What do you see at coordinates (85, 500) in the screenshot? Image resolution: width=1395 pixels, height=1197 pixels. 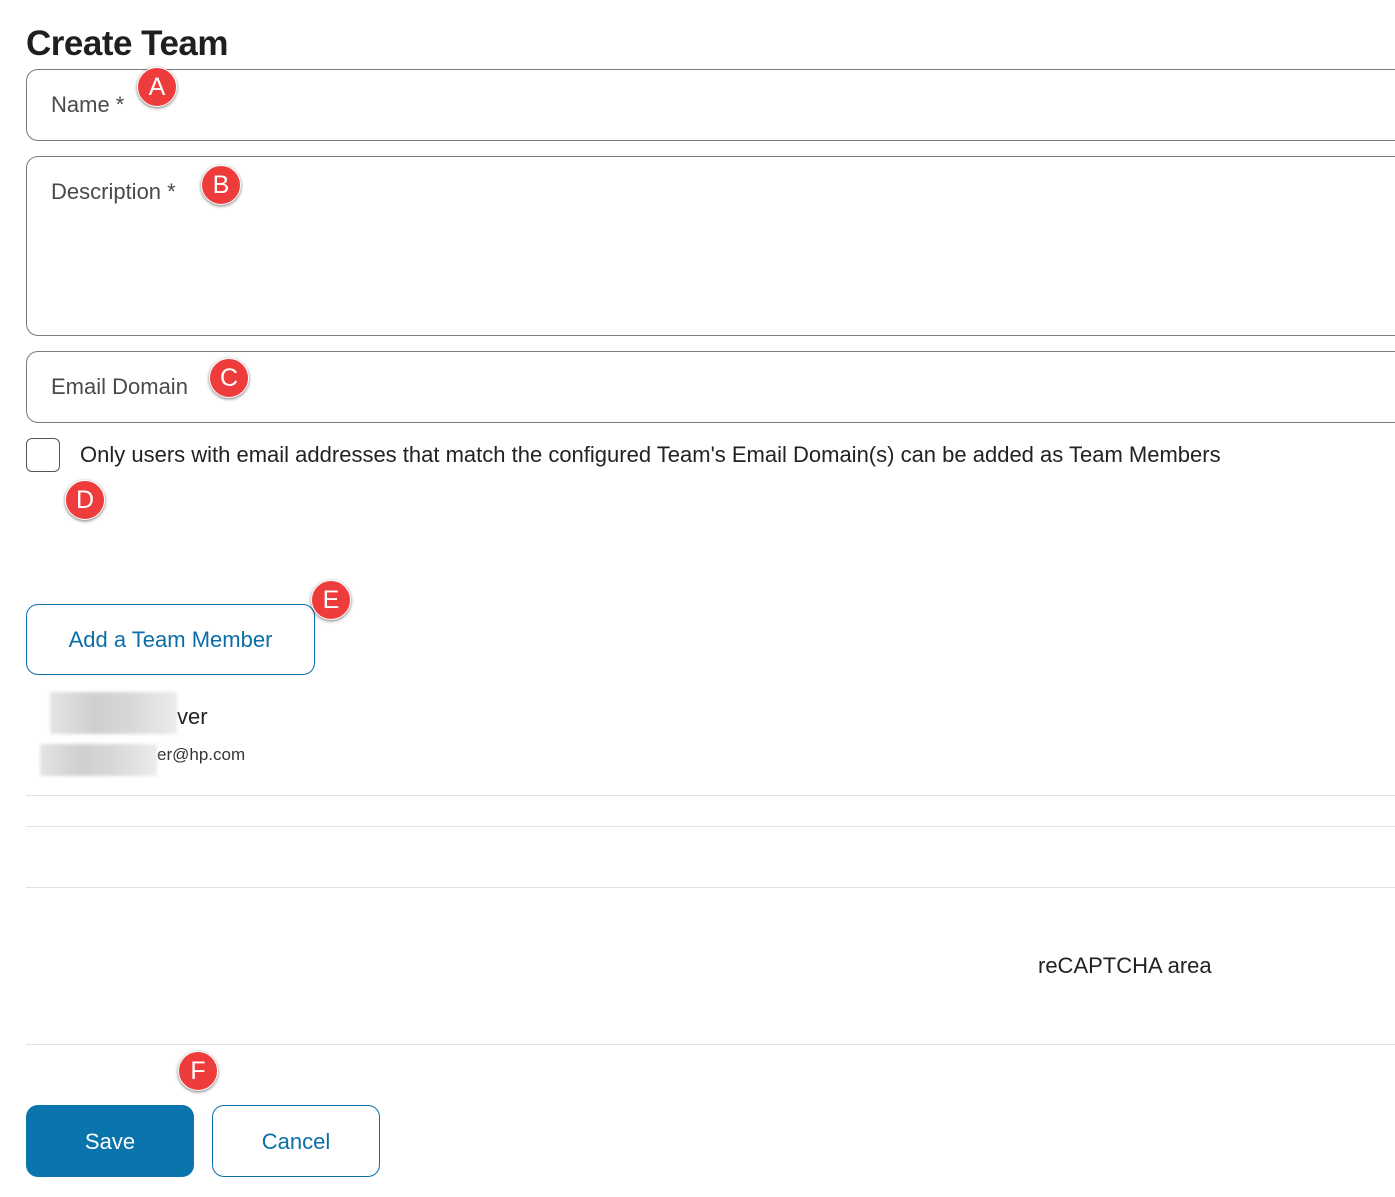 I see `annotation-marker-d: D` at bounding box center [85, 500].